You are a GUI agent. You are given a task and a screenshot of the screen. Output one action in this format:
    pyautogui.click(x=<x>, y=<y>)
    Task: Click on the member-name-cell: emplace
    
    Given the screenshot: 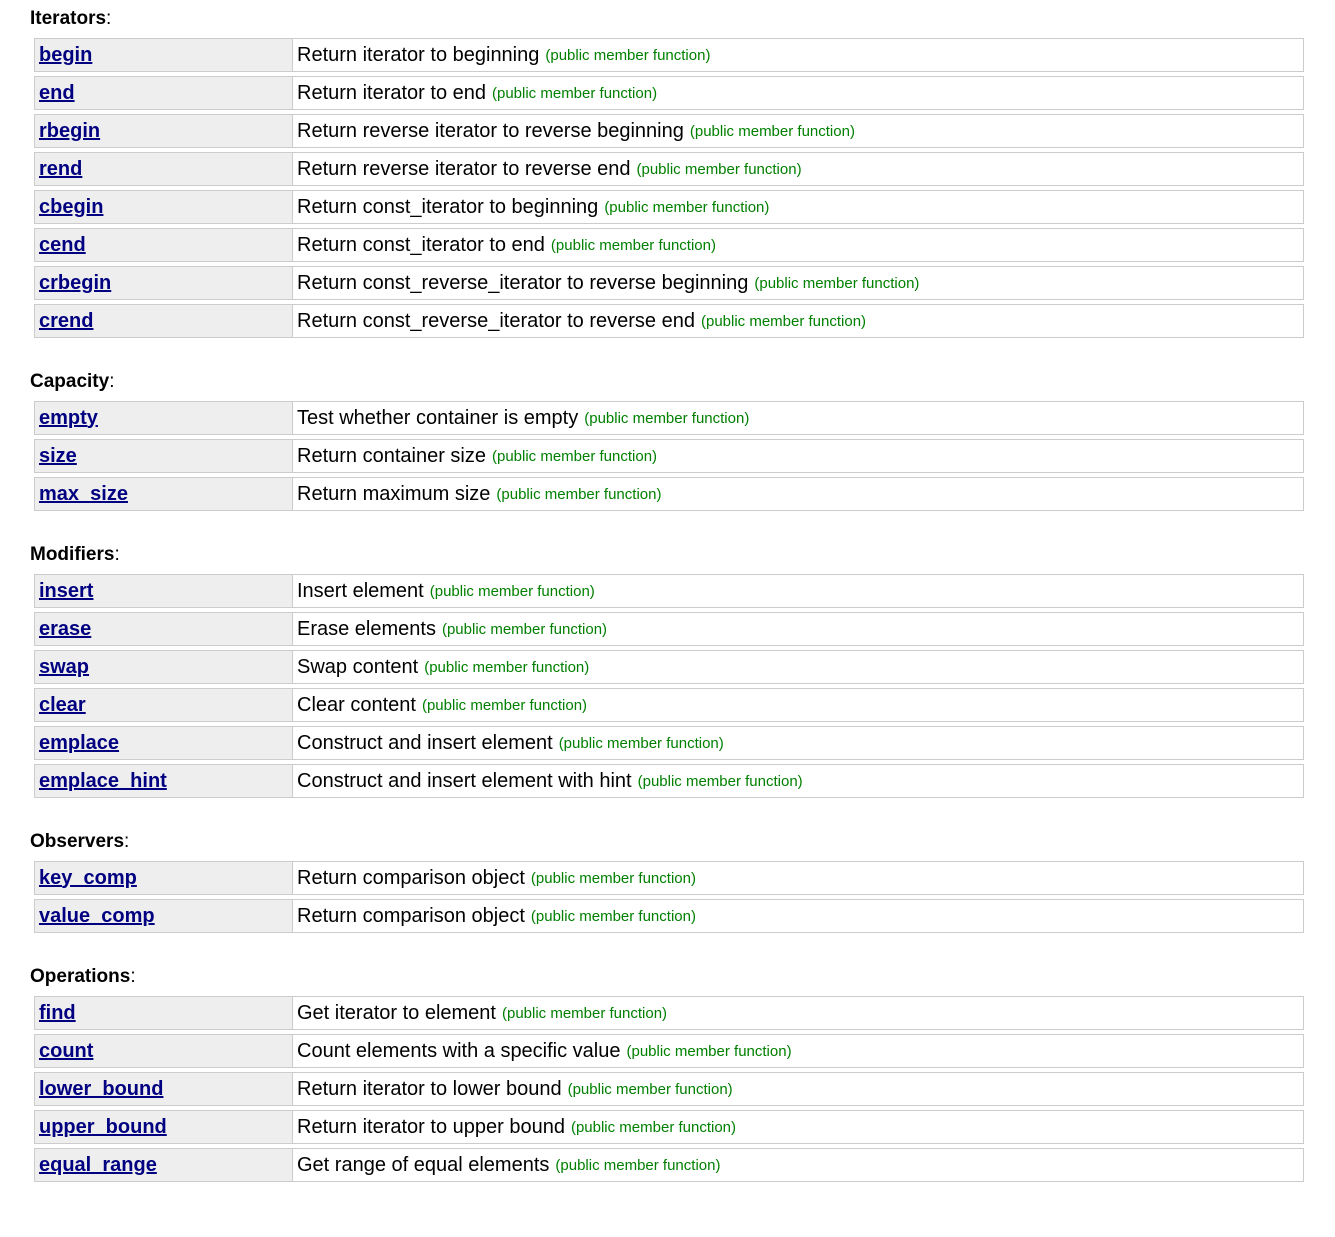 What is the action you would take?
    pyautogui.click(x=163, y=743)
    